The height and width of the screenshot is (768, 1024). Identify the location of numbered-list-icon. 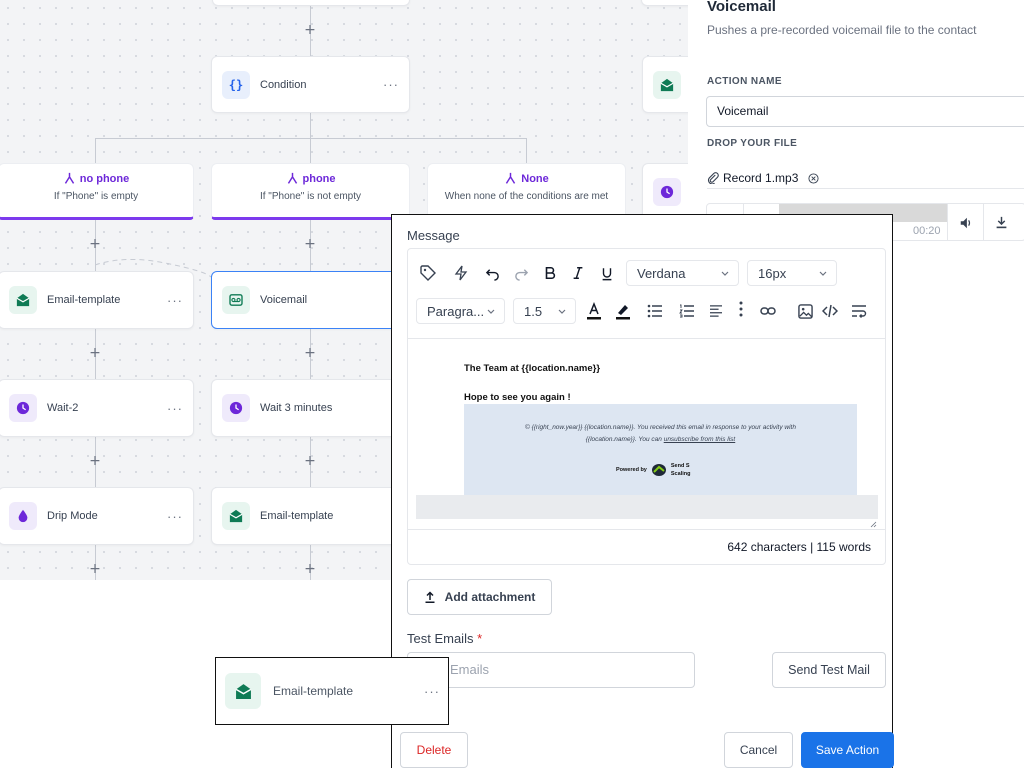
(687, 311).